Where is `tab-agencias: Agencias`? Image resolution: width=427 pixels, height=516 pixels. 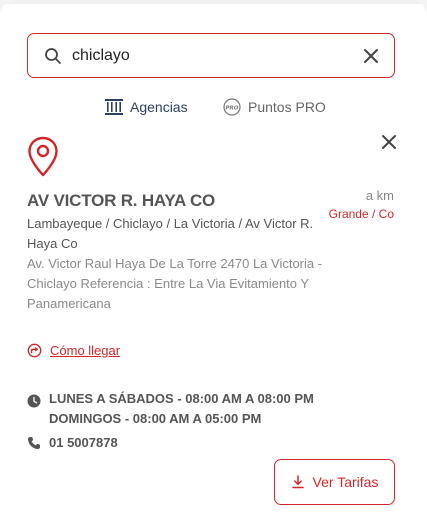 tab-agencias: Agencias is located at coordinates (146, 107).